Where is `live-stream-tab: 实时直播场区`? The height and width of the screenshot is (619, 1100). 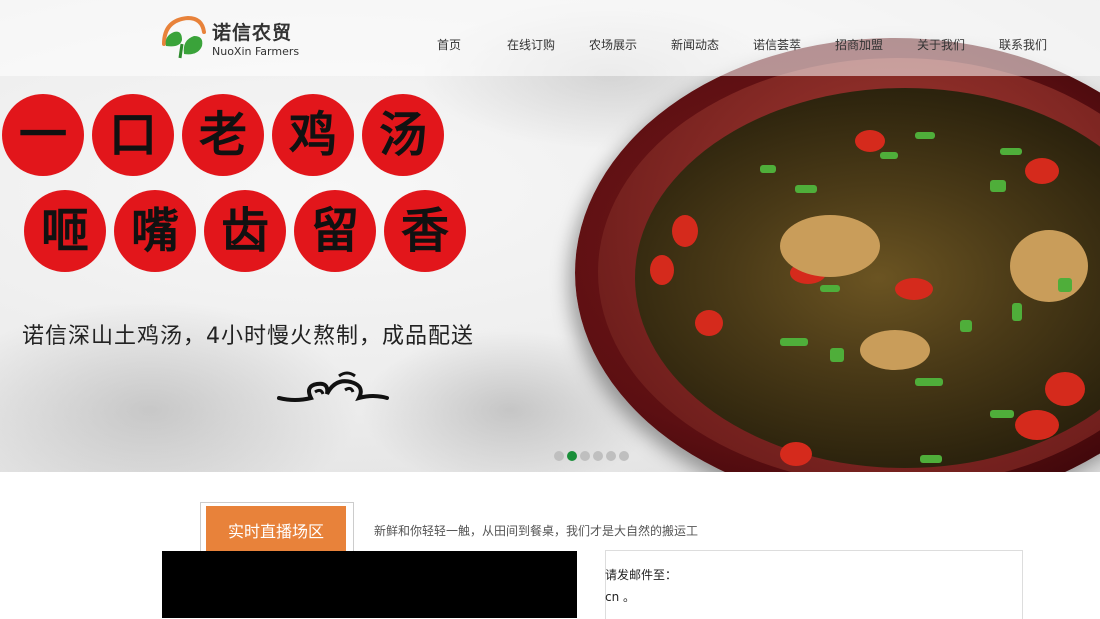 live-stream-tab: 实时直播场区 is located at coordinates (276, 530).